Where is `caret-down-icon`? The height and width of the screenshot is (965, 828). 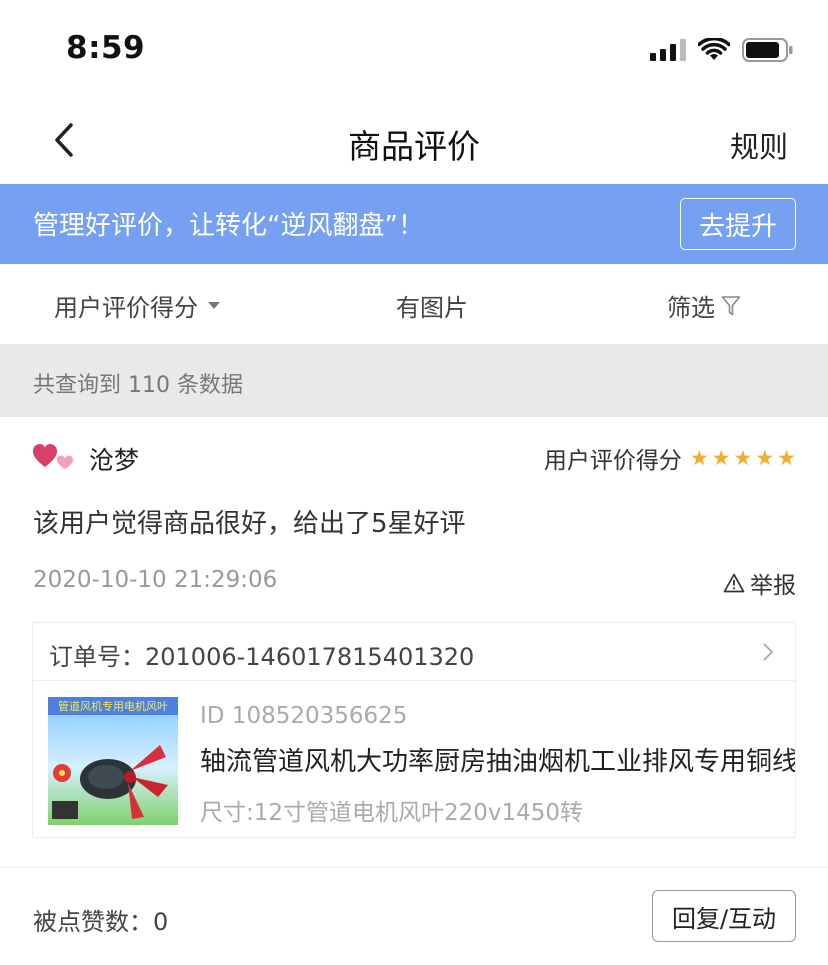 caret-down-icon is located at coordinates (214, 305).